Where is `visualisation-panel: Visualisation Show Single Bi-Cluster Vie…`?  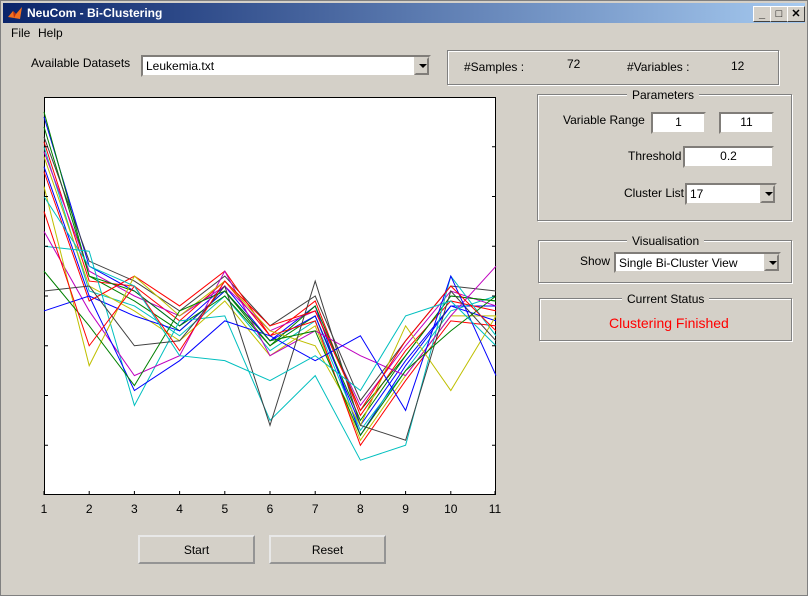
visualisation-panel: Visualisation Show Single Bi-Cluster Vie… is located at coordinates (665, 258).